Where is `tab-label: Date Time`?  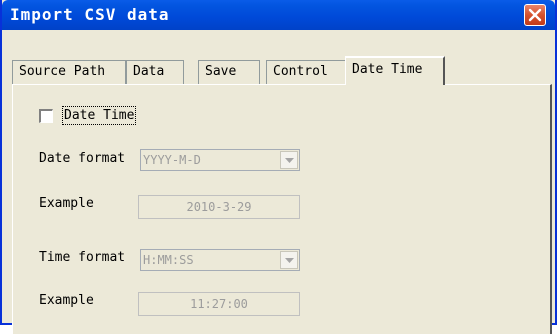 tab-label: Date Time is located at coordinates (387, 69).